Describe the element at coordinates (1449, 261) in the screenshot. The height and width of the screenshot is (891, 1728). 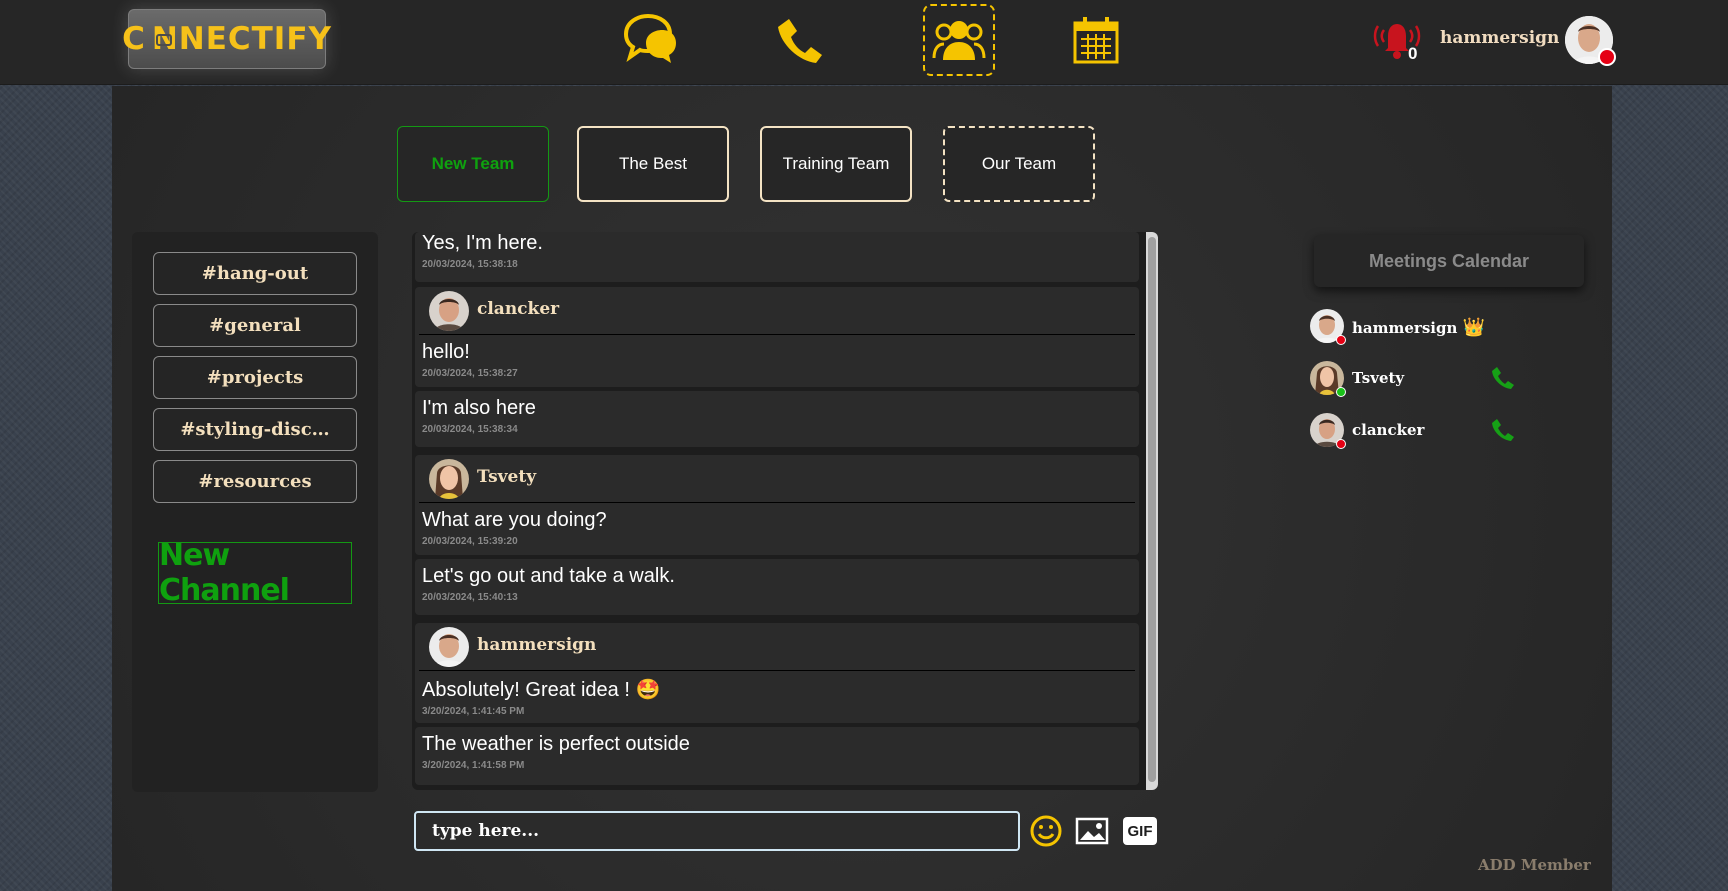
I see `meetings-calendar-button: Meetings Calendar` at that location.